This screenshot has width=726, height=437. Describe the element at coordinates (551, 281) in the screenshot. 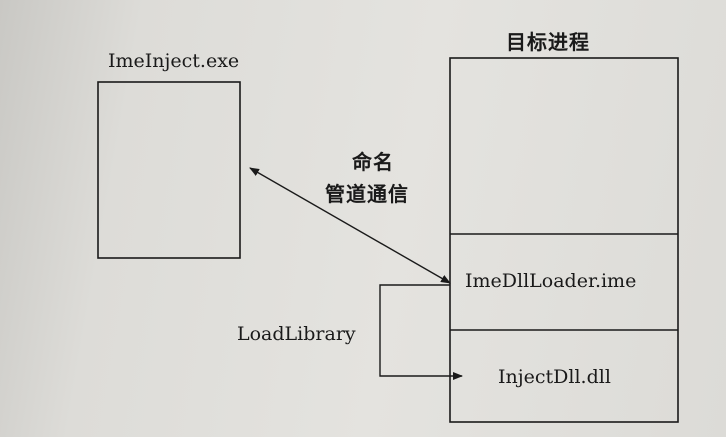

I see `module-imedllloader: ImeDllLoader.ime` at that location.